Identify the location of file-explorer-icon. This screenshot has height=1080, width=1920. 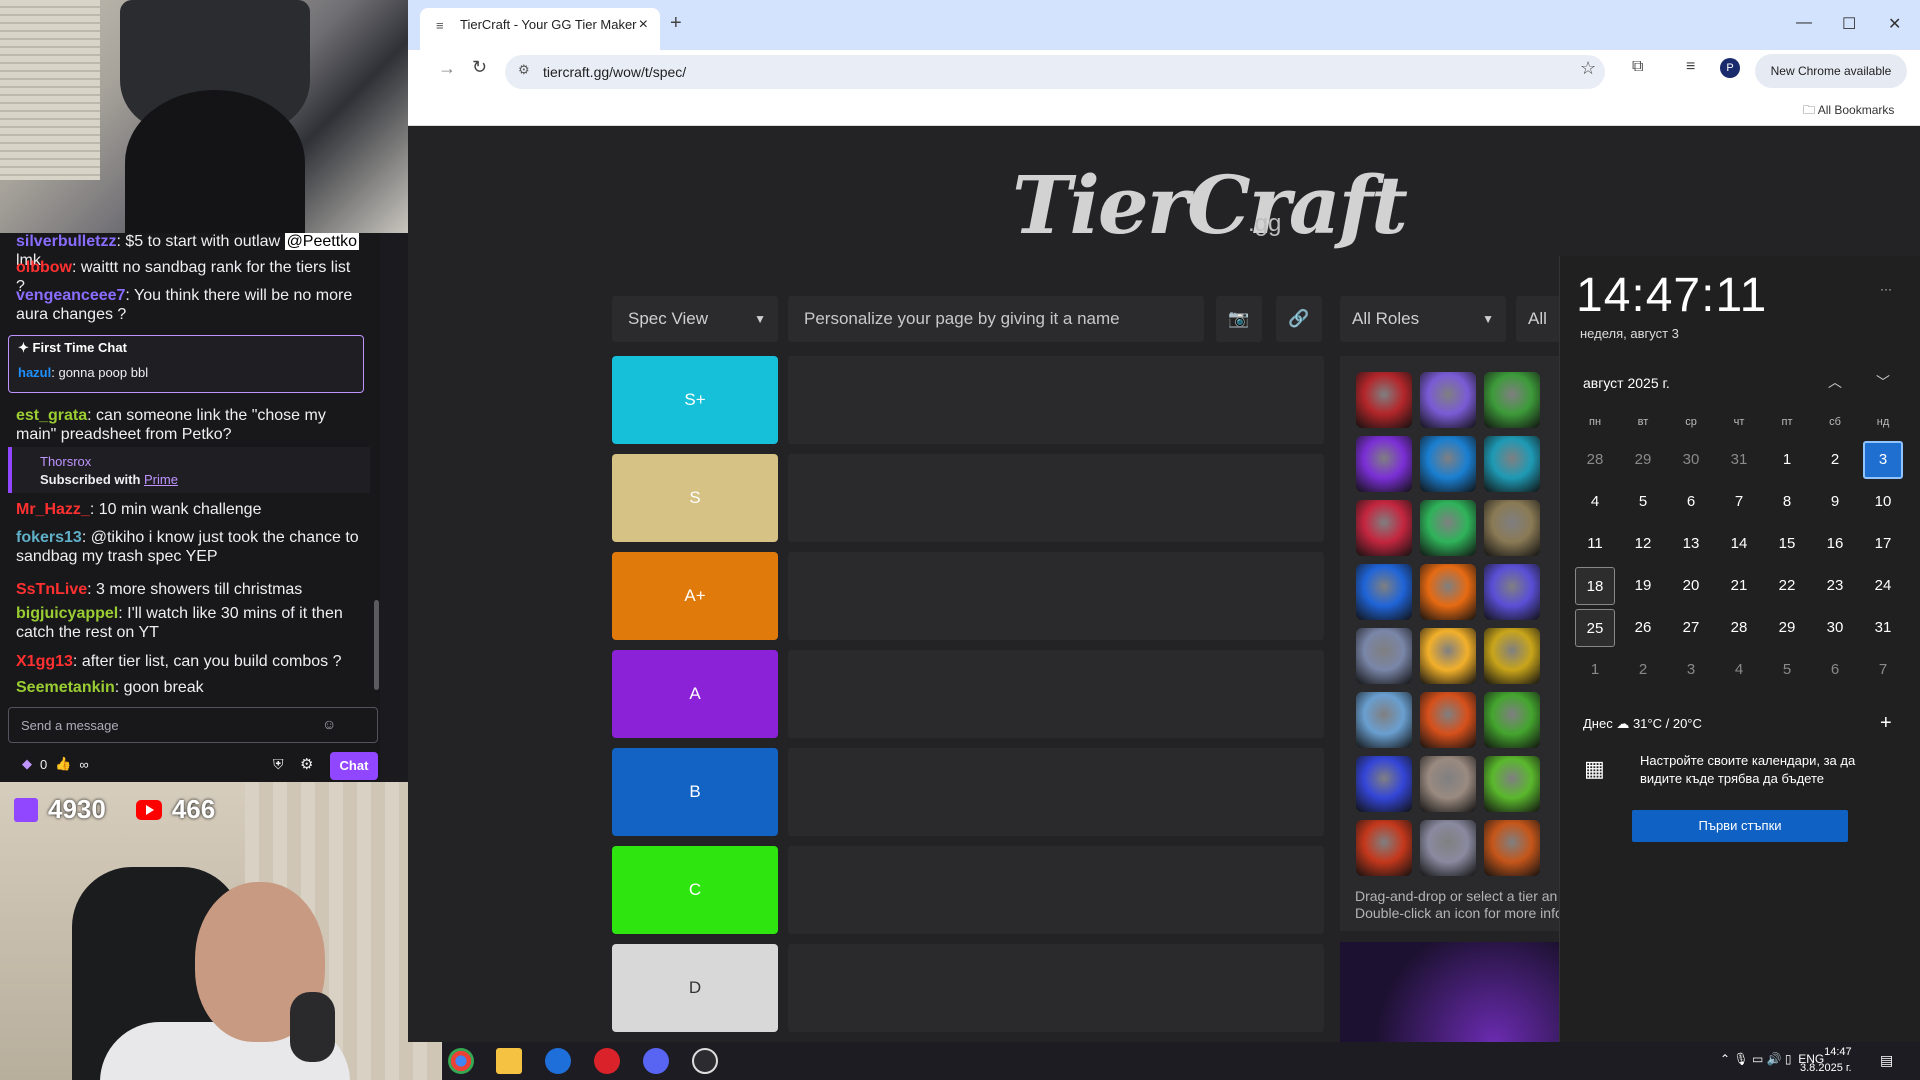
(509, 1061).